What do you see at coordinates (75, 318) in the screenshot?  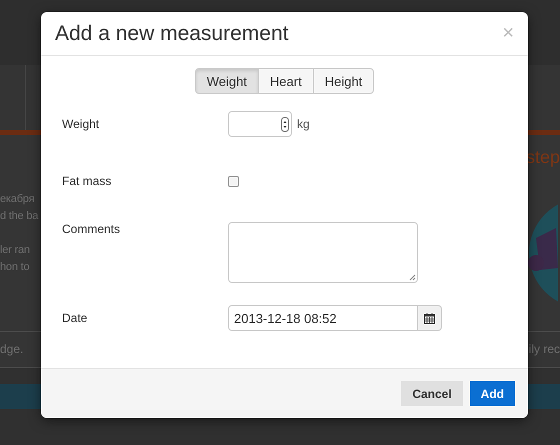 I see `field-label: Date` at bounding box center [75, 318].